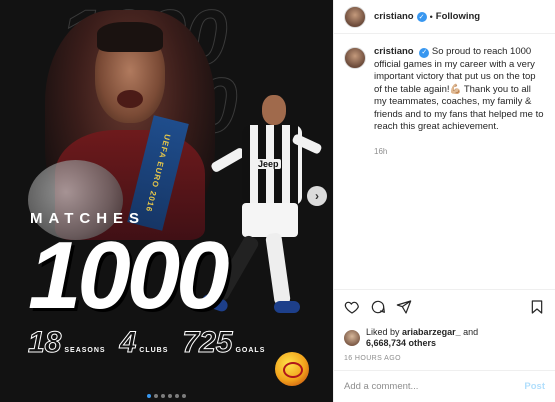 The image size is (555, 402). Describe the element at coordinates (394, 51) in the screenshot. I see `caption-username: cristiano` at that location.